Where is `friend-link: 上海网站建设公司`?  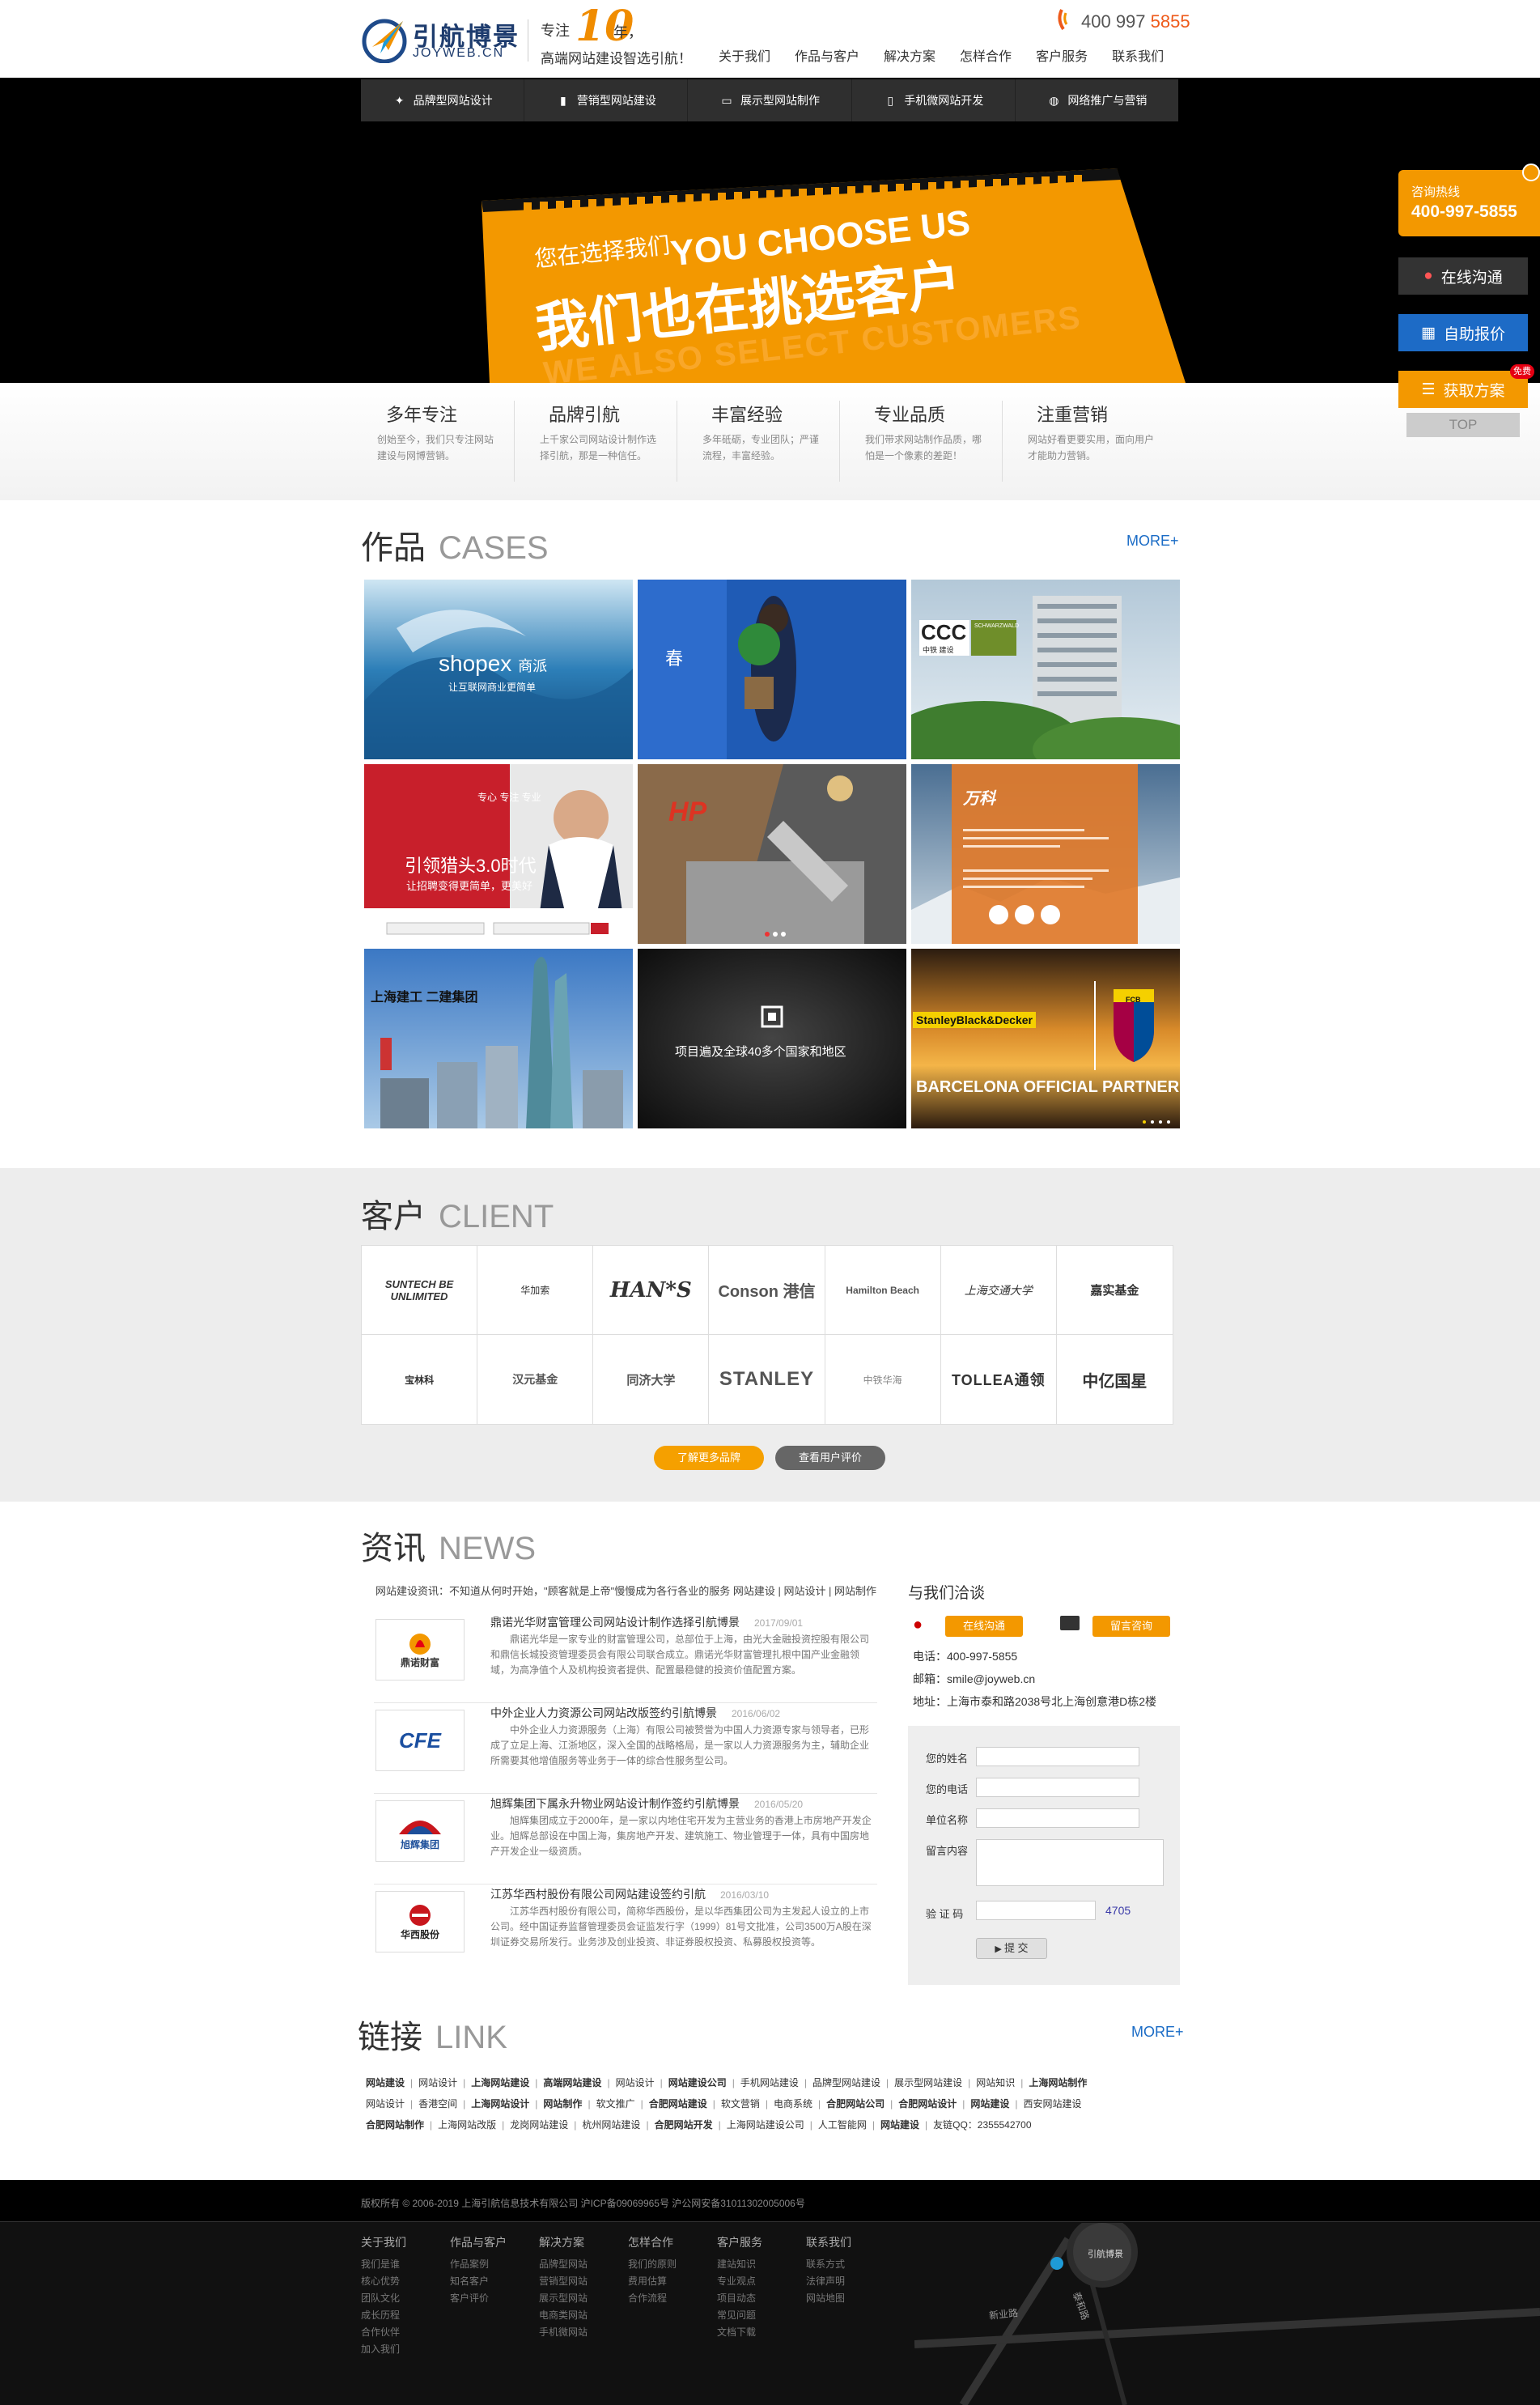 friend-link: 上海网站建设公司 is located at coordinates (766, 2125).